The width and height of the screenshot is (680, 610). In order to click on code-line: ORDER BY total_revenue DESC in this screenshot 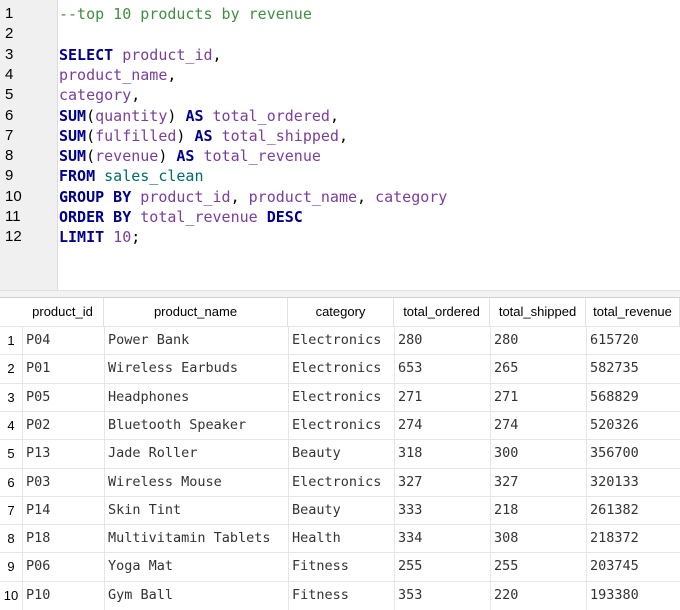, I will do `click(181, 217)`.